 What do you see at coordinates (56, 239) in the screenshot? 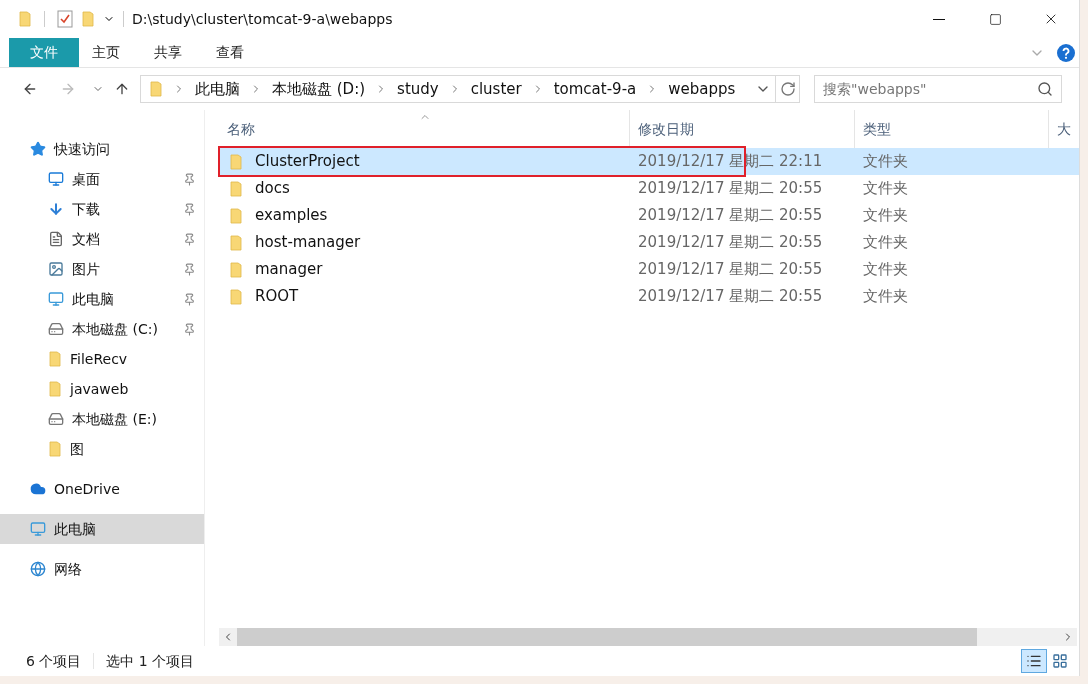
I see `document-icon` at bounding box center [56, 239].